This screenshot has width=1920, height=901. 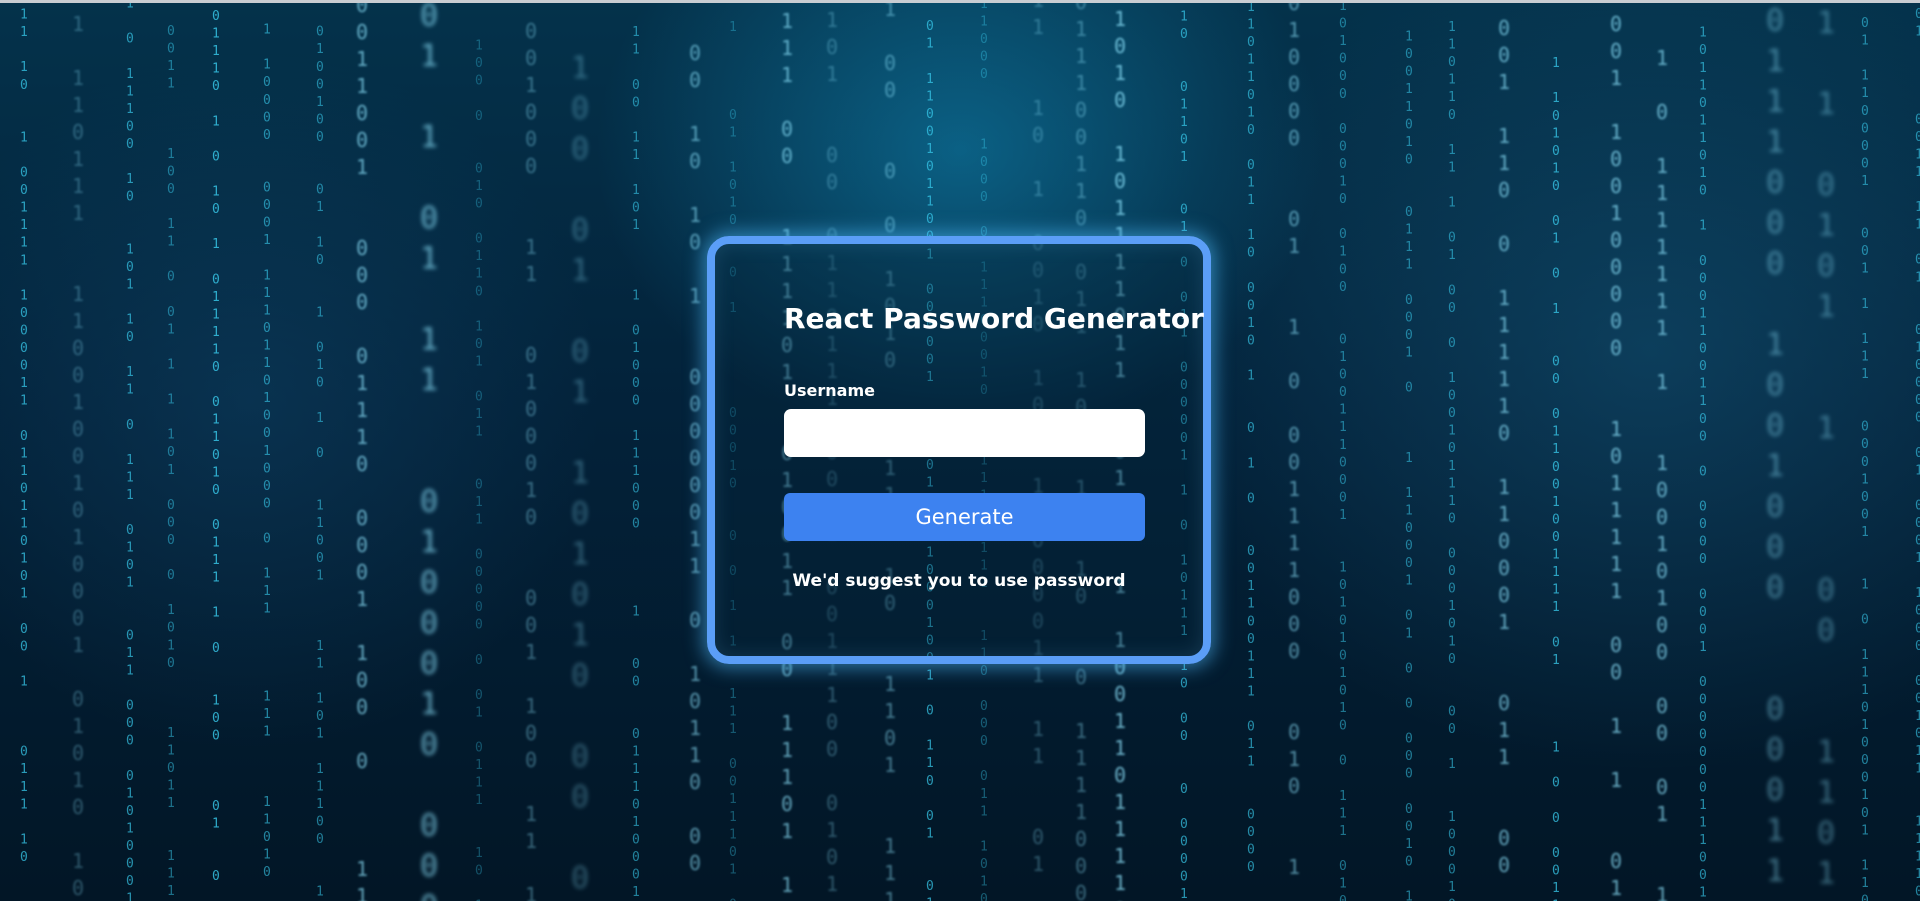 What do you see at coordinates (964, 517) in the screenshot?
I see `generate-button: Generate` at bounding box center [964, 517].